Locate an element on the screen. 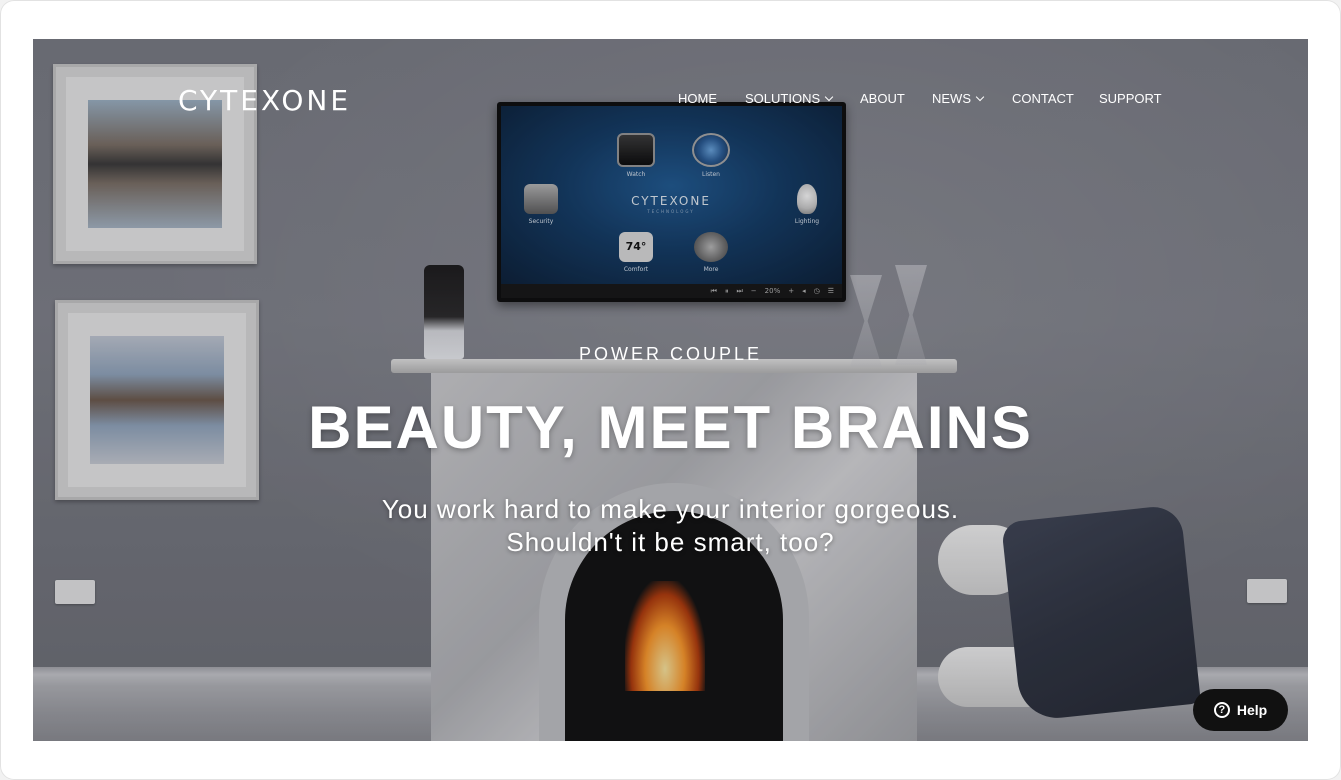 The image size is (1341, 780). site-logo: CYTEXONE is located at coordinates (264, 100).